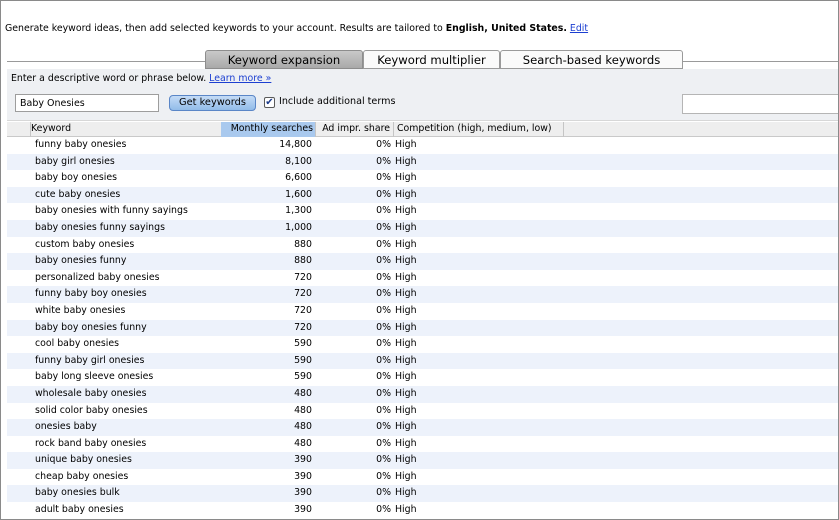 The image size is (839, 520). What do you see at coordinates (431, 59) in the screenshot?
I see `tab-keyword-multiplier: Keyword multiplier` at bounding box center [431, 59].